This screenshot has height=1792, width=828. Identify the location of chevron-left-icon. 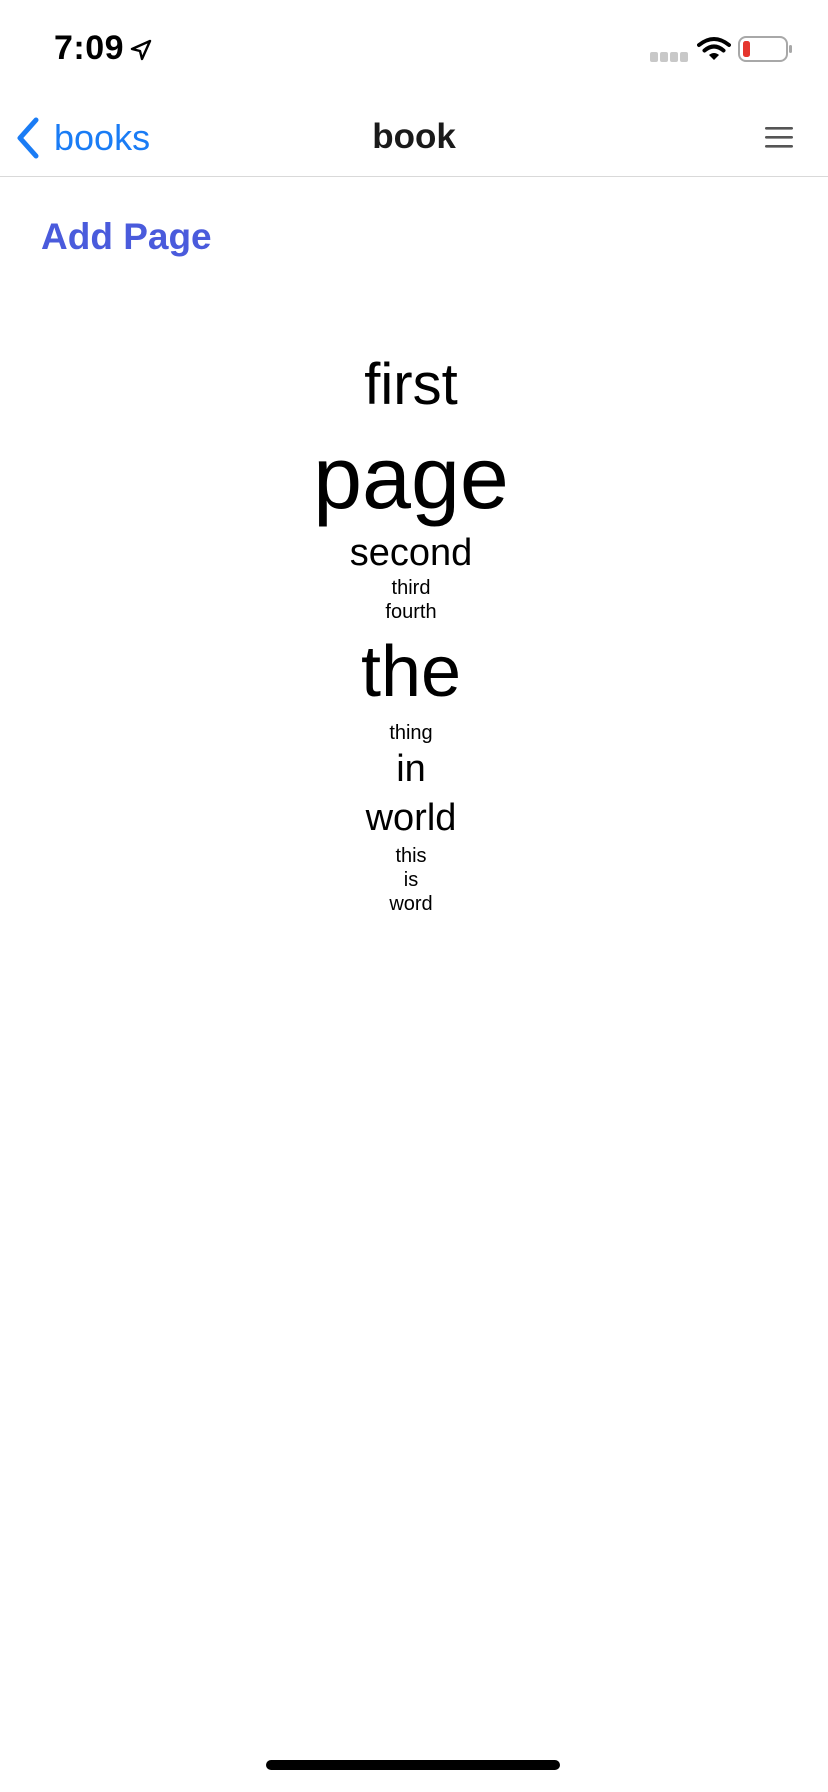
(28, 138).